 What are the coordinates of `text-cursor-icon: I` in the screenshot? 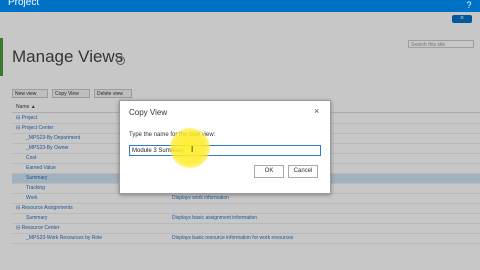 It's located at (192, 149).